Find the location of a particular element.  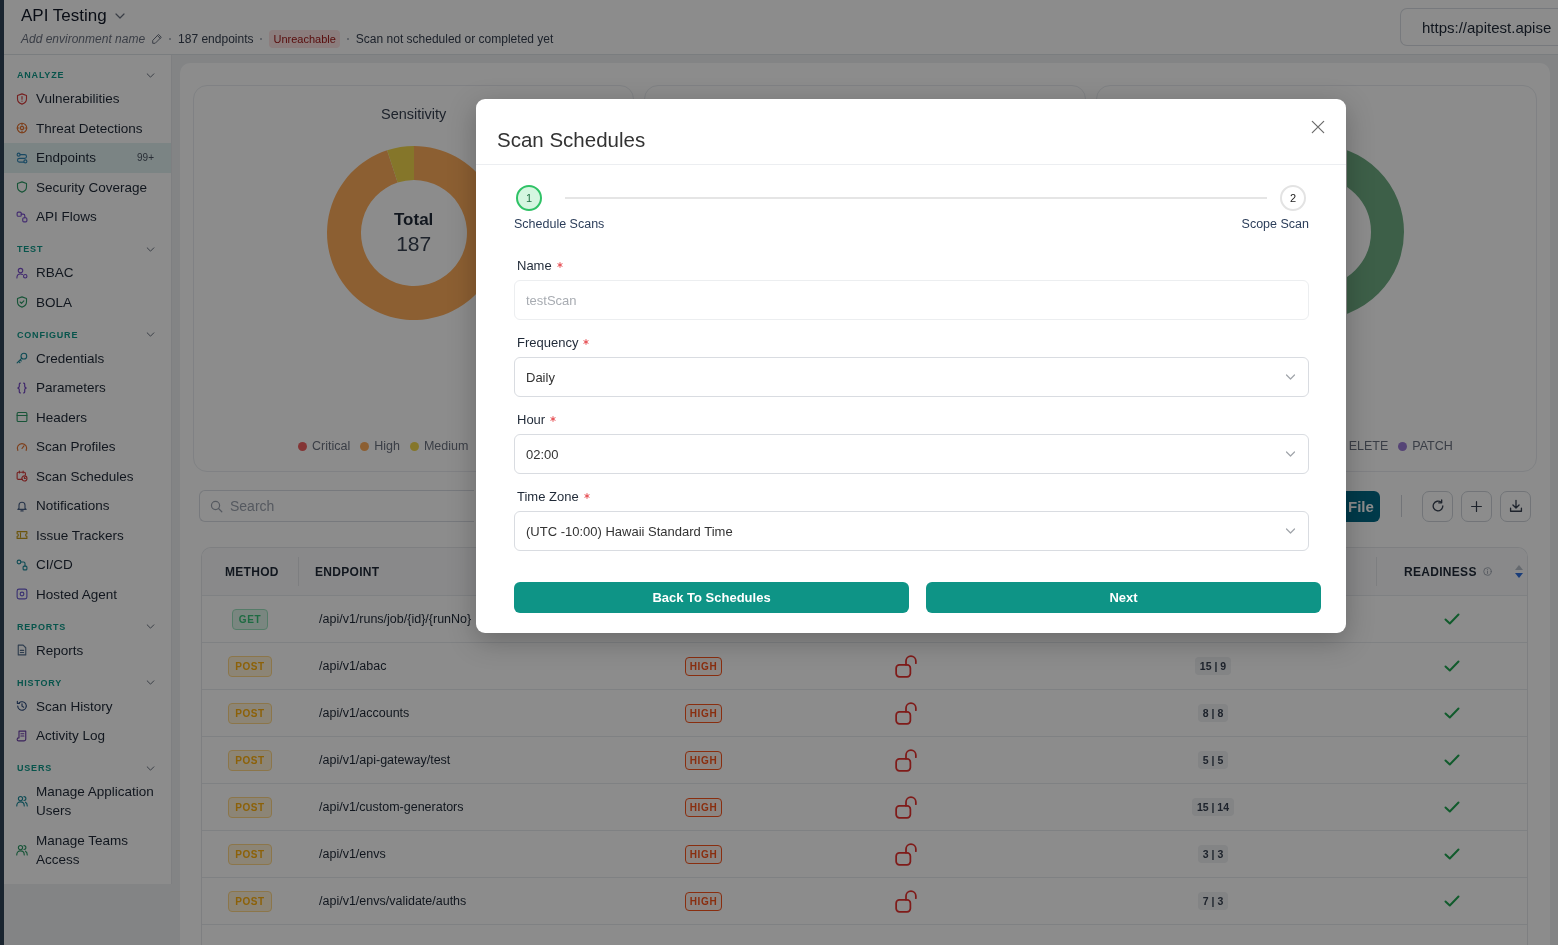

step-circle: 2 is located at coordinates (1293, 198).